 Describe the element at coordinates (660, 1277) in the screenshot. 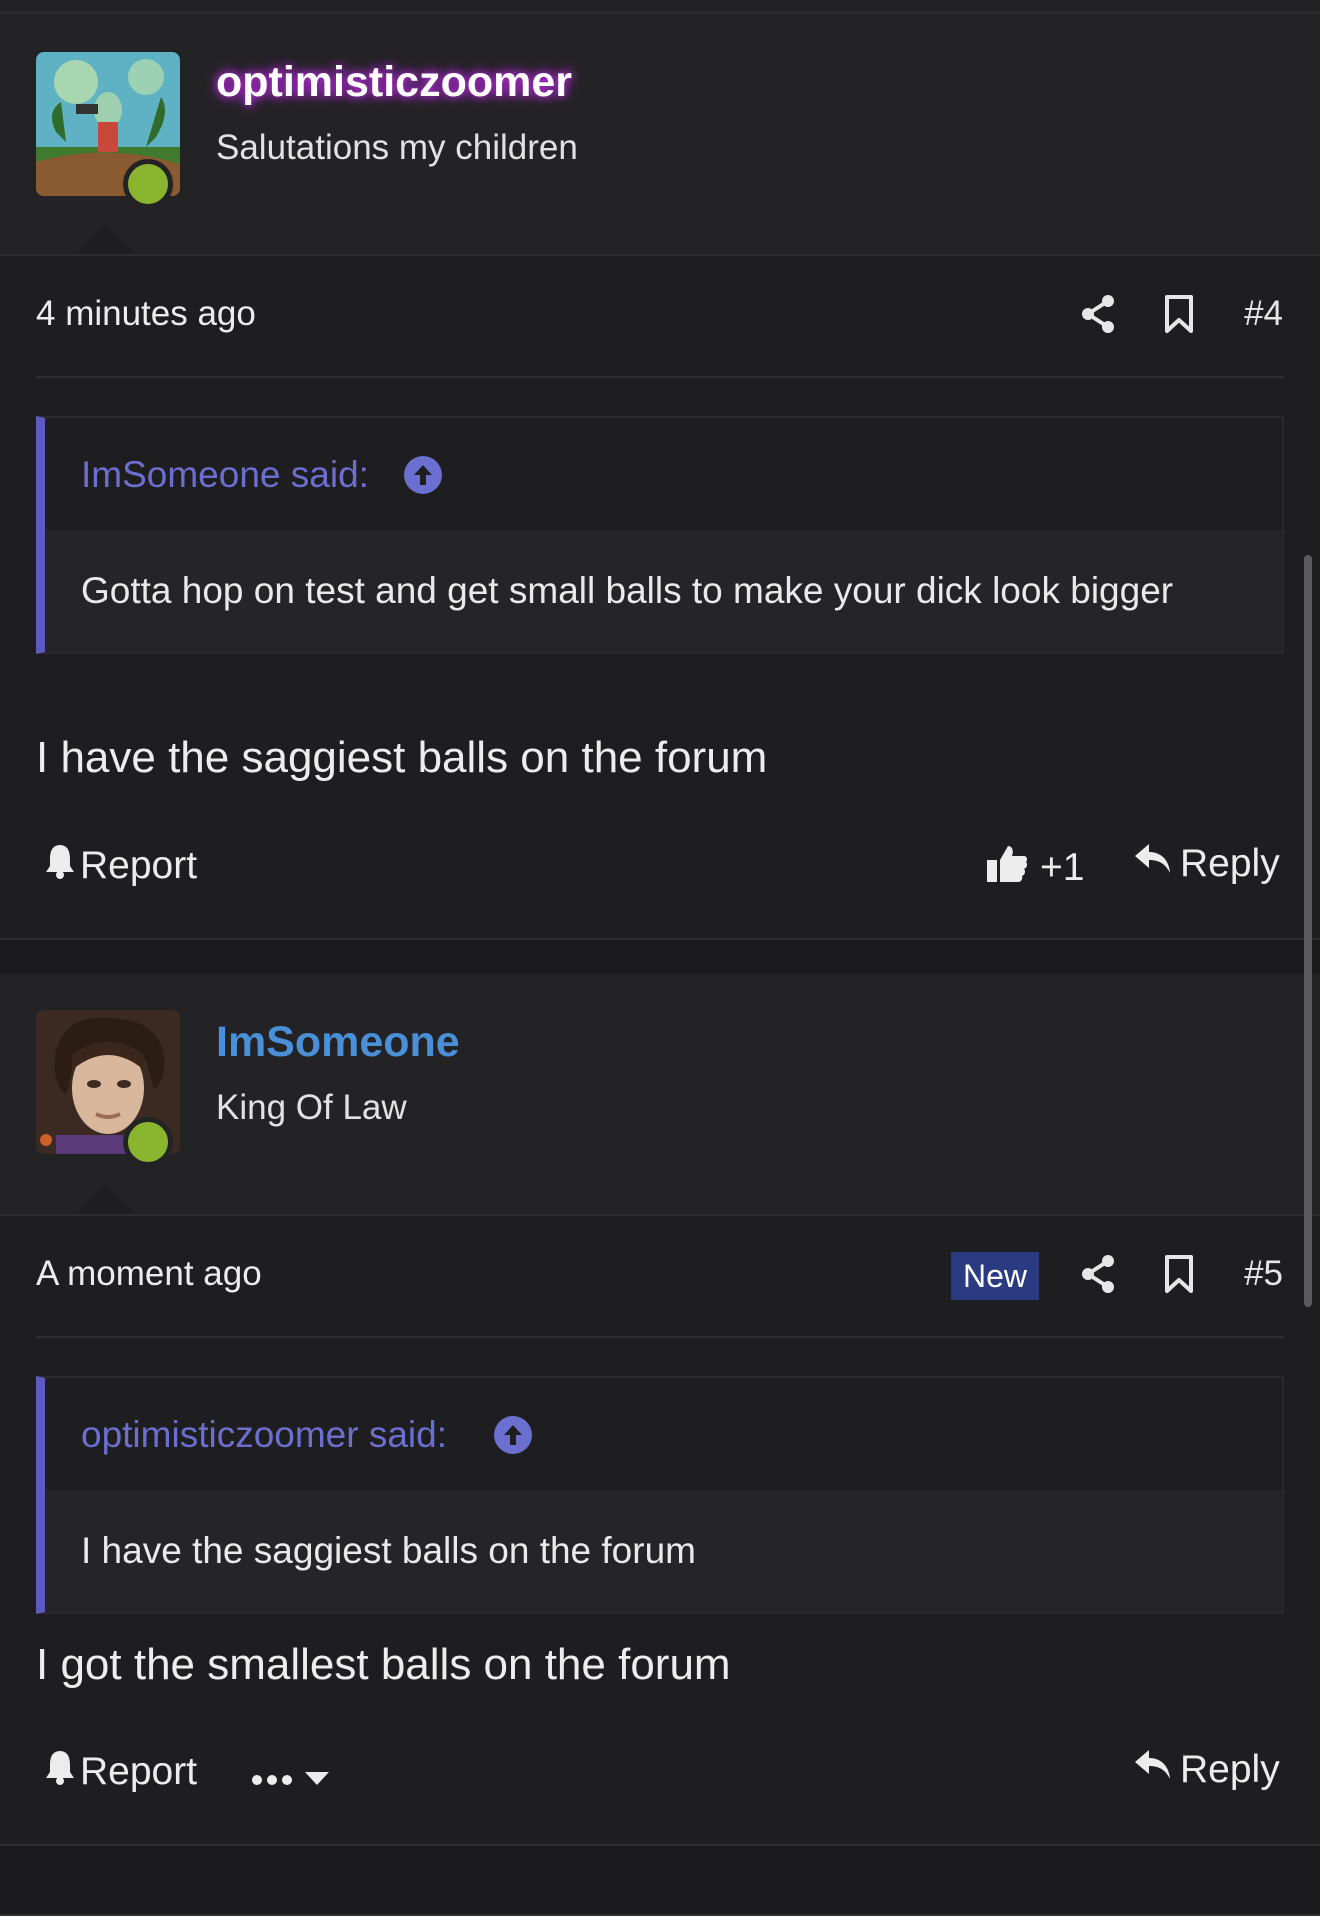

I see `post-meta-row: A moment ago New #5` at that location.